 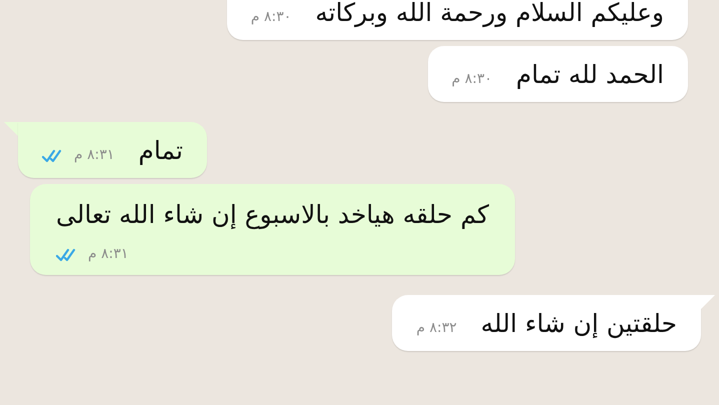 I want to click on message-text: تمام, so click(x=160, y=151).